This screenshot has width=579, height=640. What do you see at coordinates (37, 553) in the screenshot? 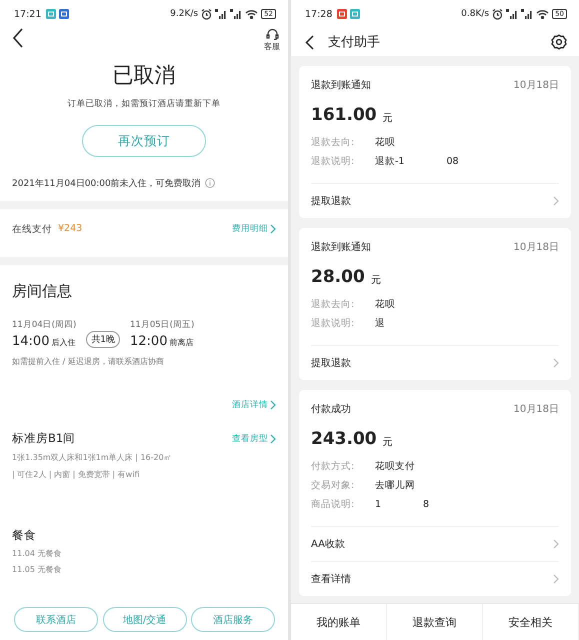
I see `meal-item: 11.04 无餐食` at bounding box center [37, 553].